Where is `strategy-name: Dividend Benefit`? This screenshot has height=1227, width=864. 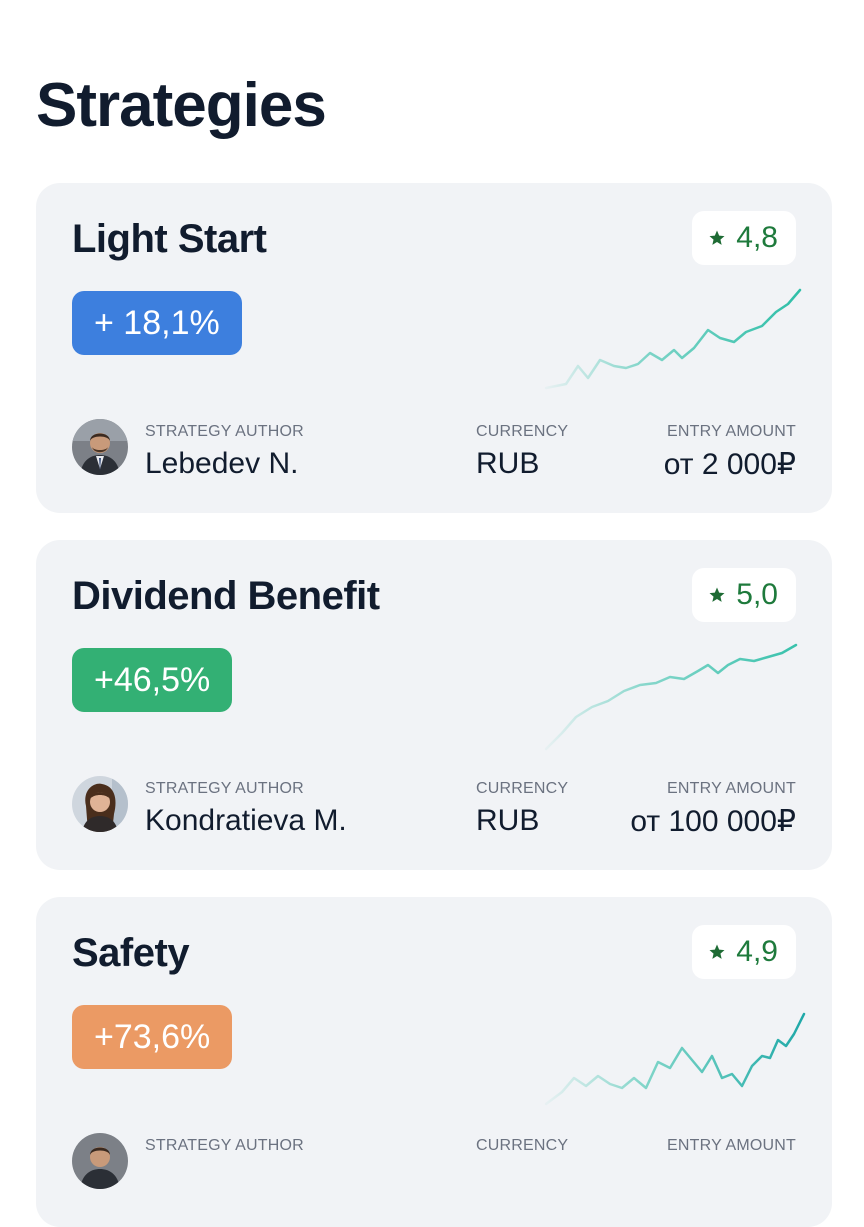
strategy-name: Dividend Benefit is located at coordinates (226, 596).